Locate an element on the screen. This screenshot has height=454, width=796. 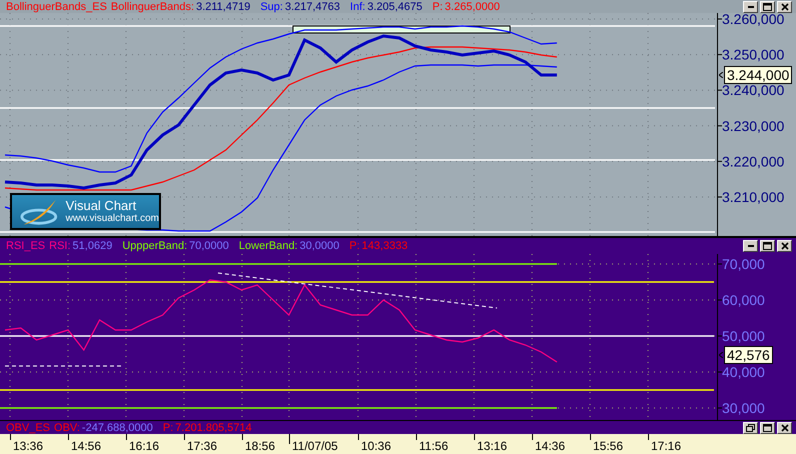
legend-label: Sup: is located at coordinates (271, 6).